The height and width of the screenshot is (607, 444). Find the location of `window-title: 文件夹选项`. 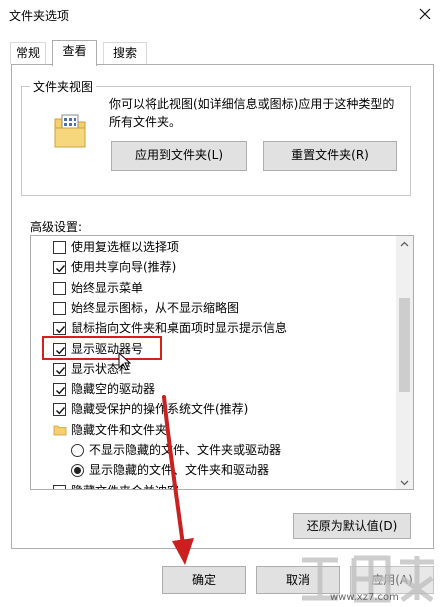

window-title: 文件夹选项 is located at coordinates (39, 16).